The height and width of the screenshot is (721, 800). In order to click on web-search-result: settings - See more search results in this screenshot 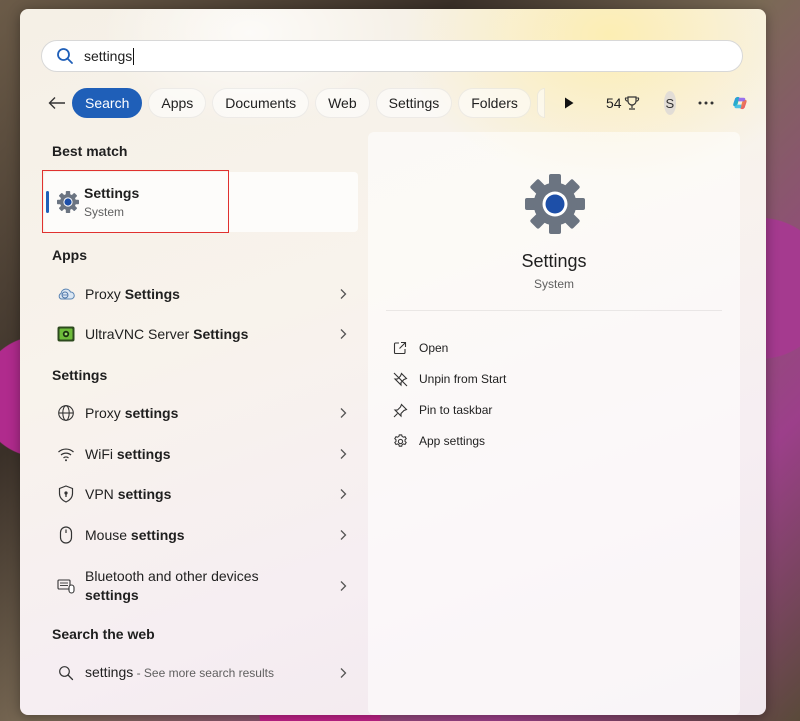, I will do `click(201, 673)`.